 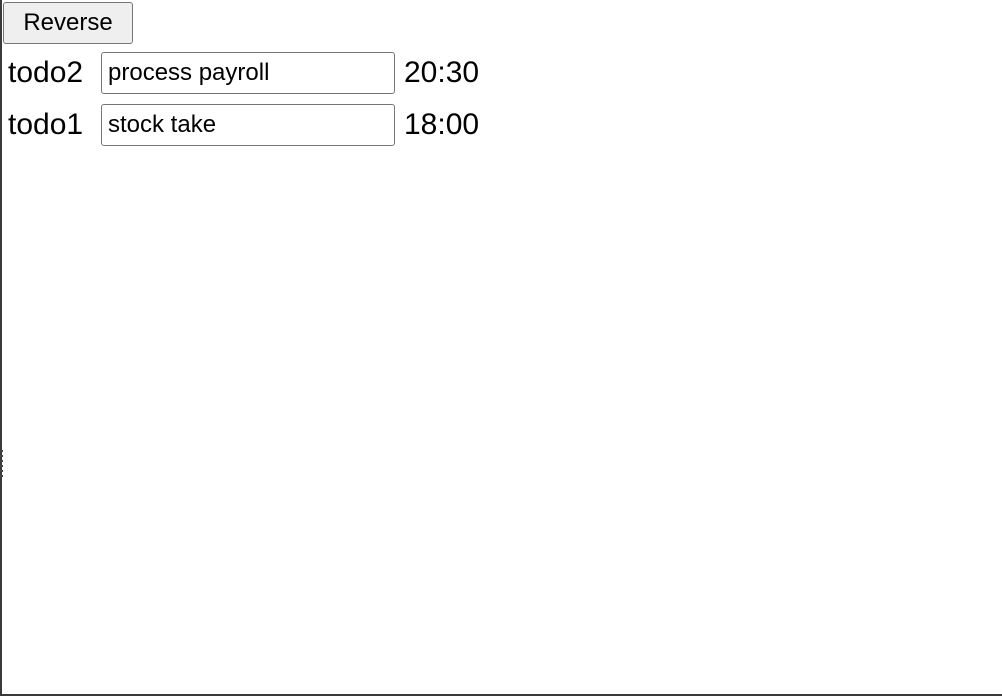 I want to click on todo-time-label: 18:00, so click(x=442, y=124).